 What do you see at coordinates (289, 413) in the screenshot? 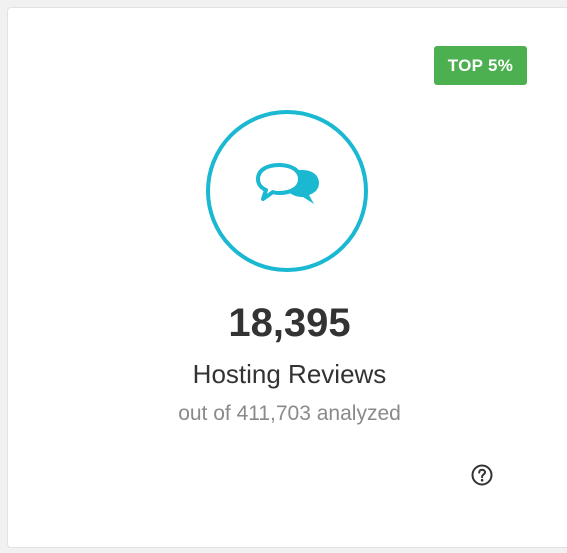
I see `stat-subtitle: out of 411,703 analyzed` at bounding box center [289, 413].